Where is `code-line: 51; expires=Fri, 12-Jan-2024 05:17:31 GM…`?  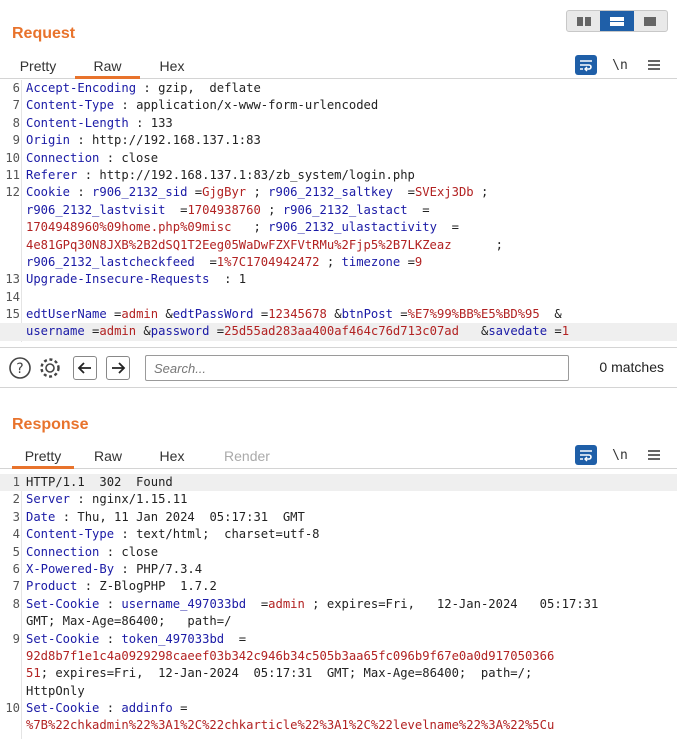 code-line: 51; expires=Fri, 12-Jan-2024 05:17:31 GM… is located at coordinates (338, 673).